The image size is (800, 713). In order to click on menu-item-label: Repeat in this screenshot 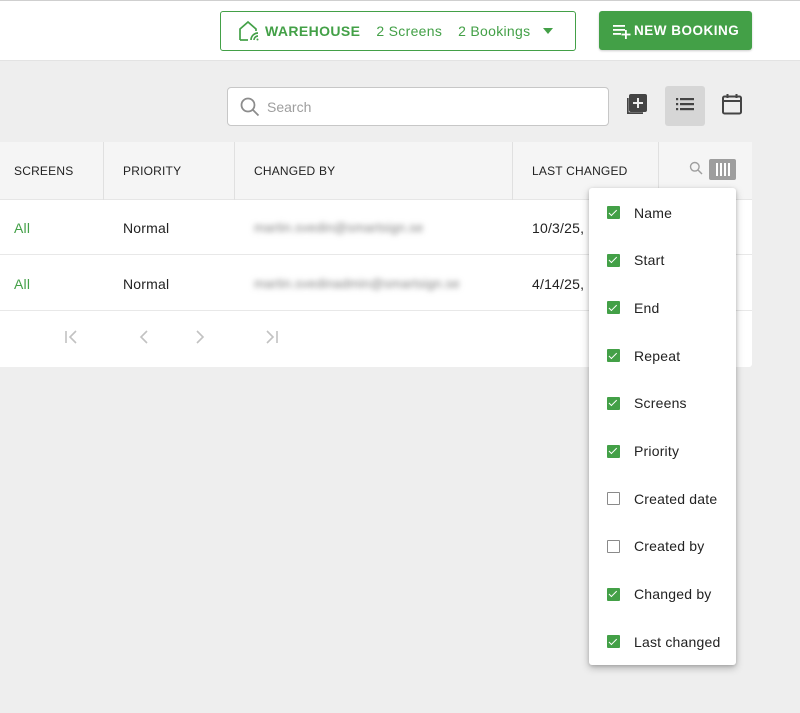, I will do `click(657, 355)`.